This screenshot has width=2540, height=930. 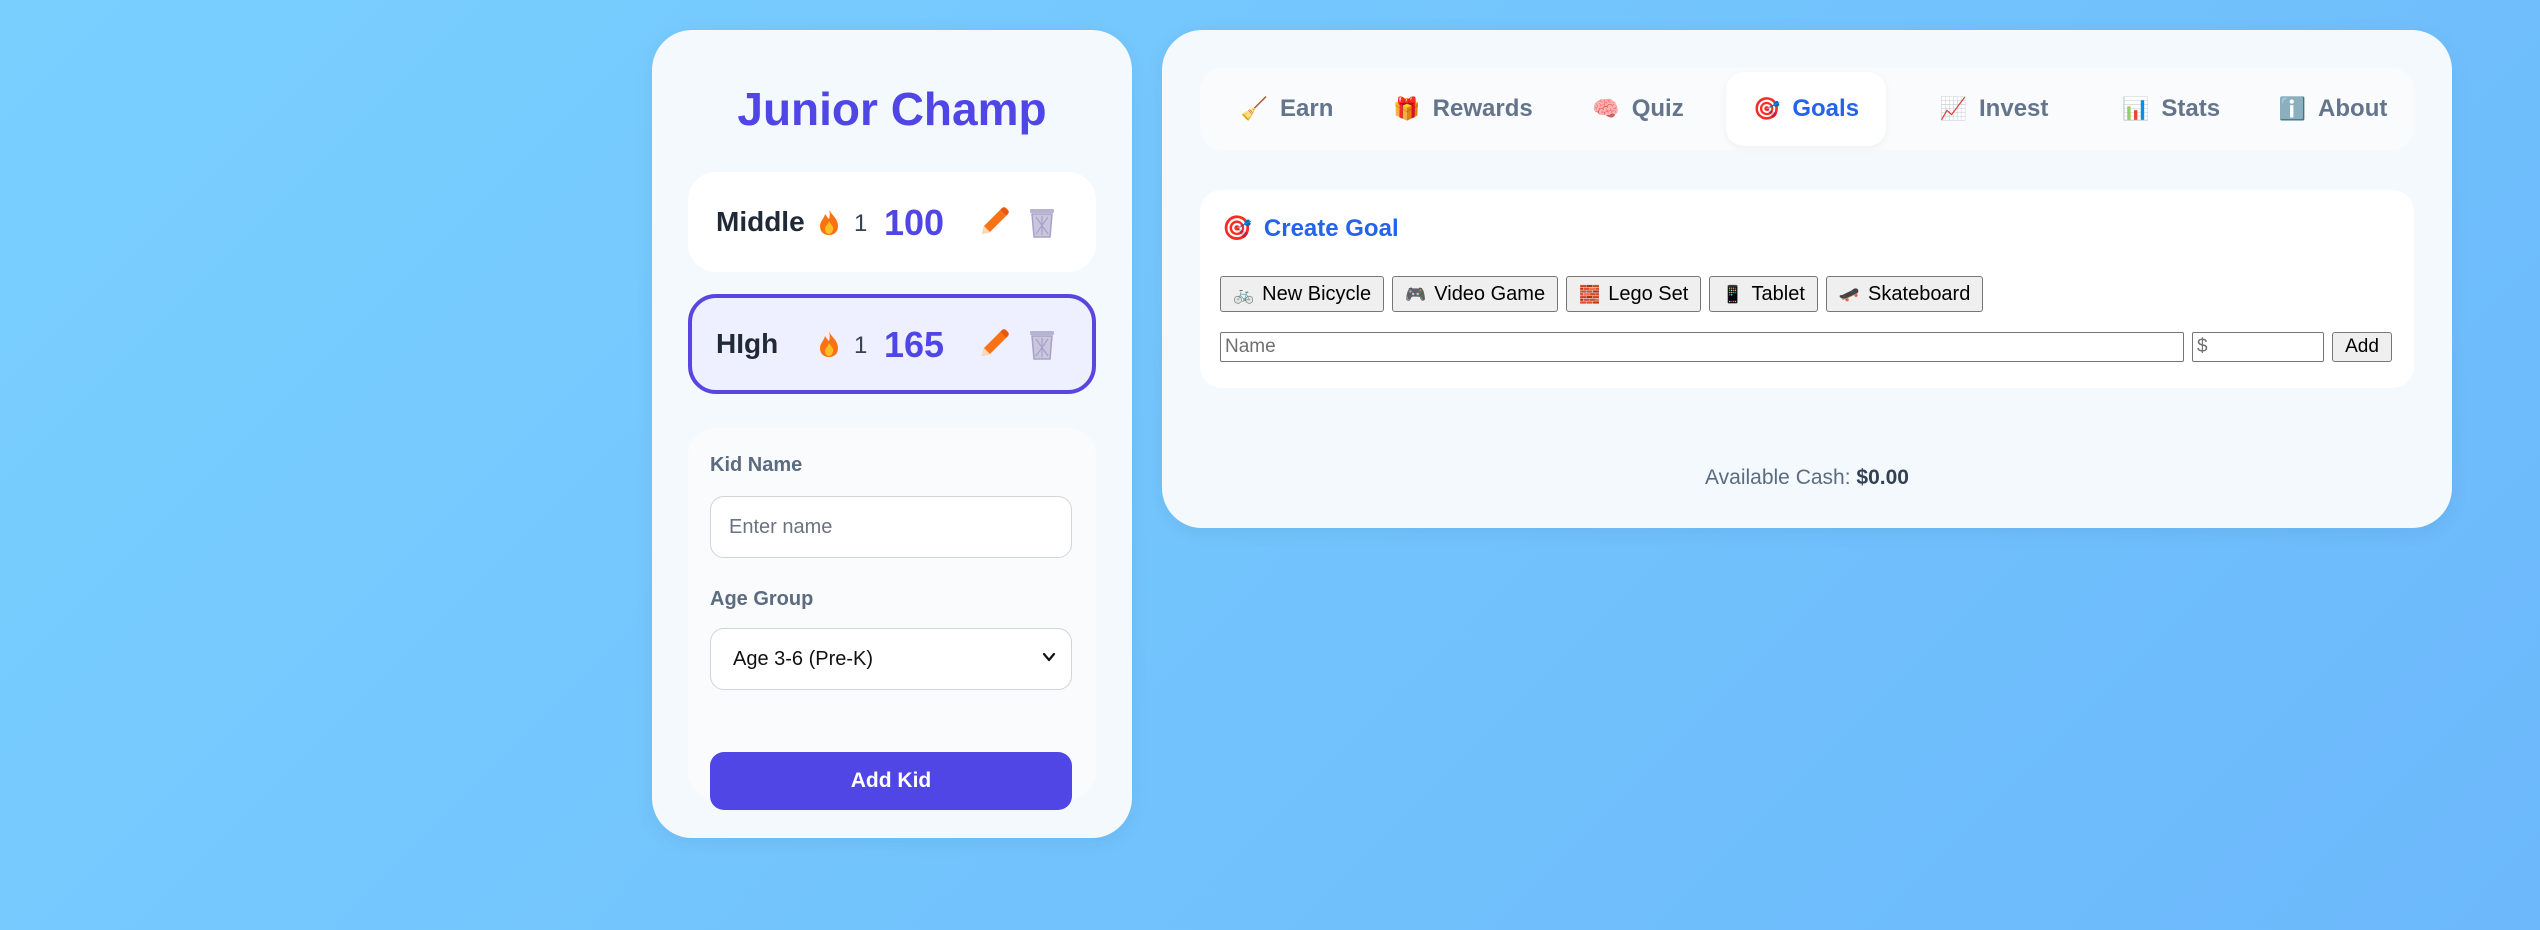 I want to click on add-goal-button: Add, so click(x=2362, y=347).